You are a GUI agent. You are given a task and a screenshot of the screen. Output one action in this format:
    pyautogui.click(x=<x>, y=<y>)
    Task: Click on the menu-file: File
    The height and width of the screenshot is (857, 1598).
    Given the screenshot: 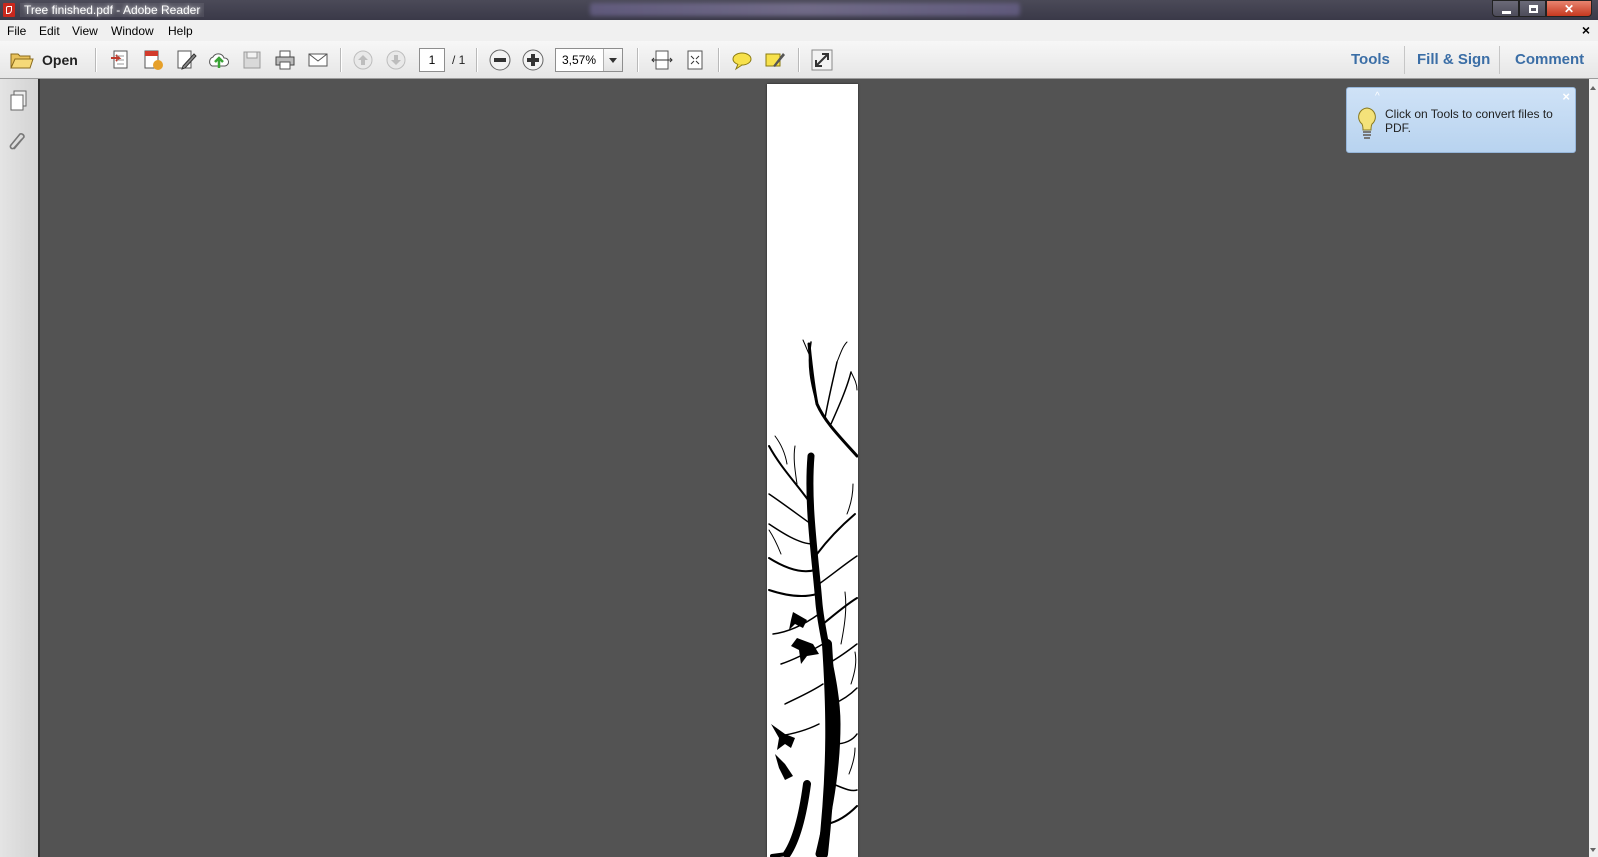 What is the action you would take?
    pyautogui.click(x=16, y=31)
    